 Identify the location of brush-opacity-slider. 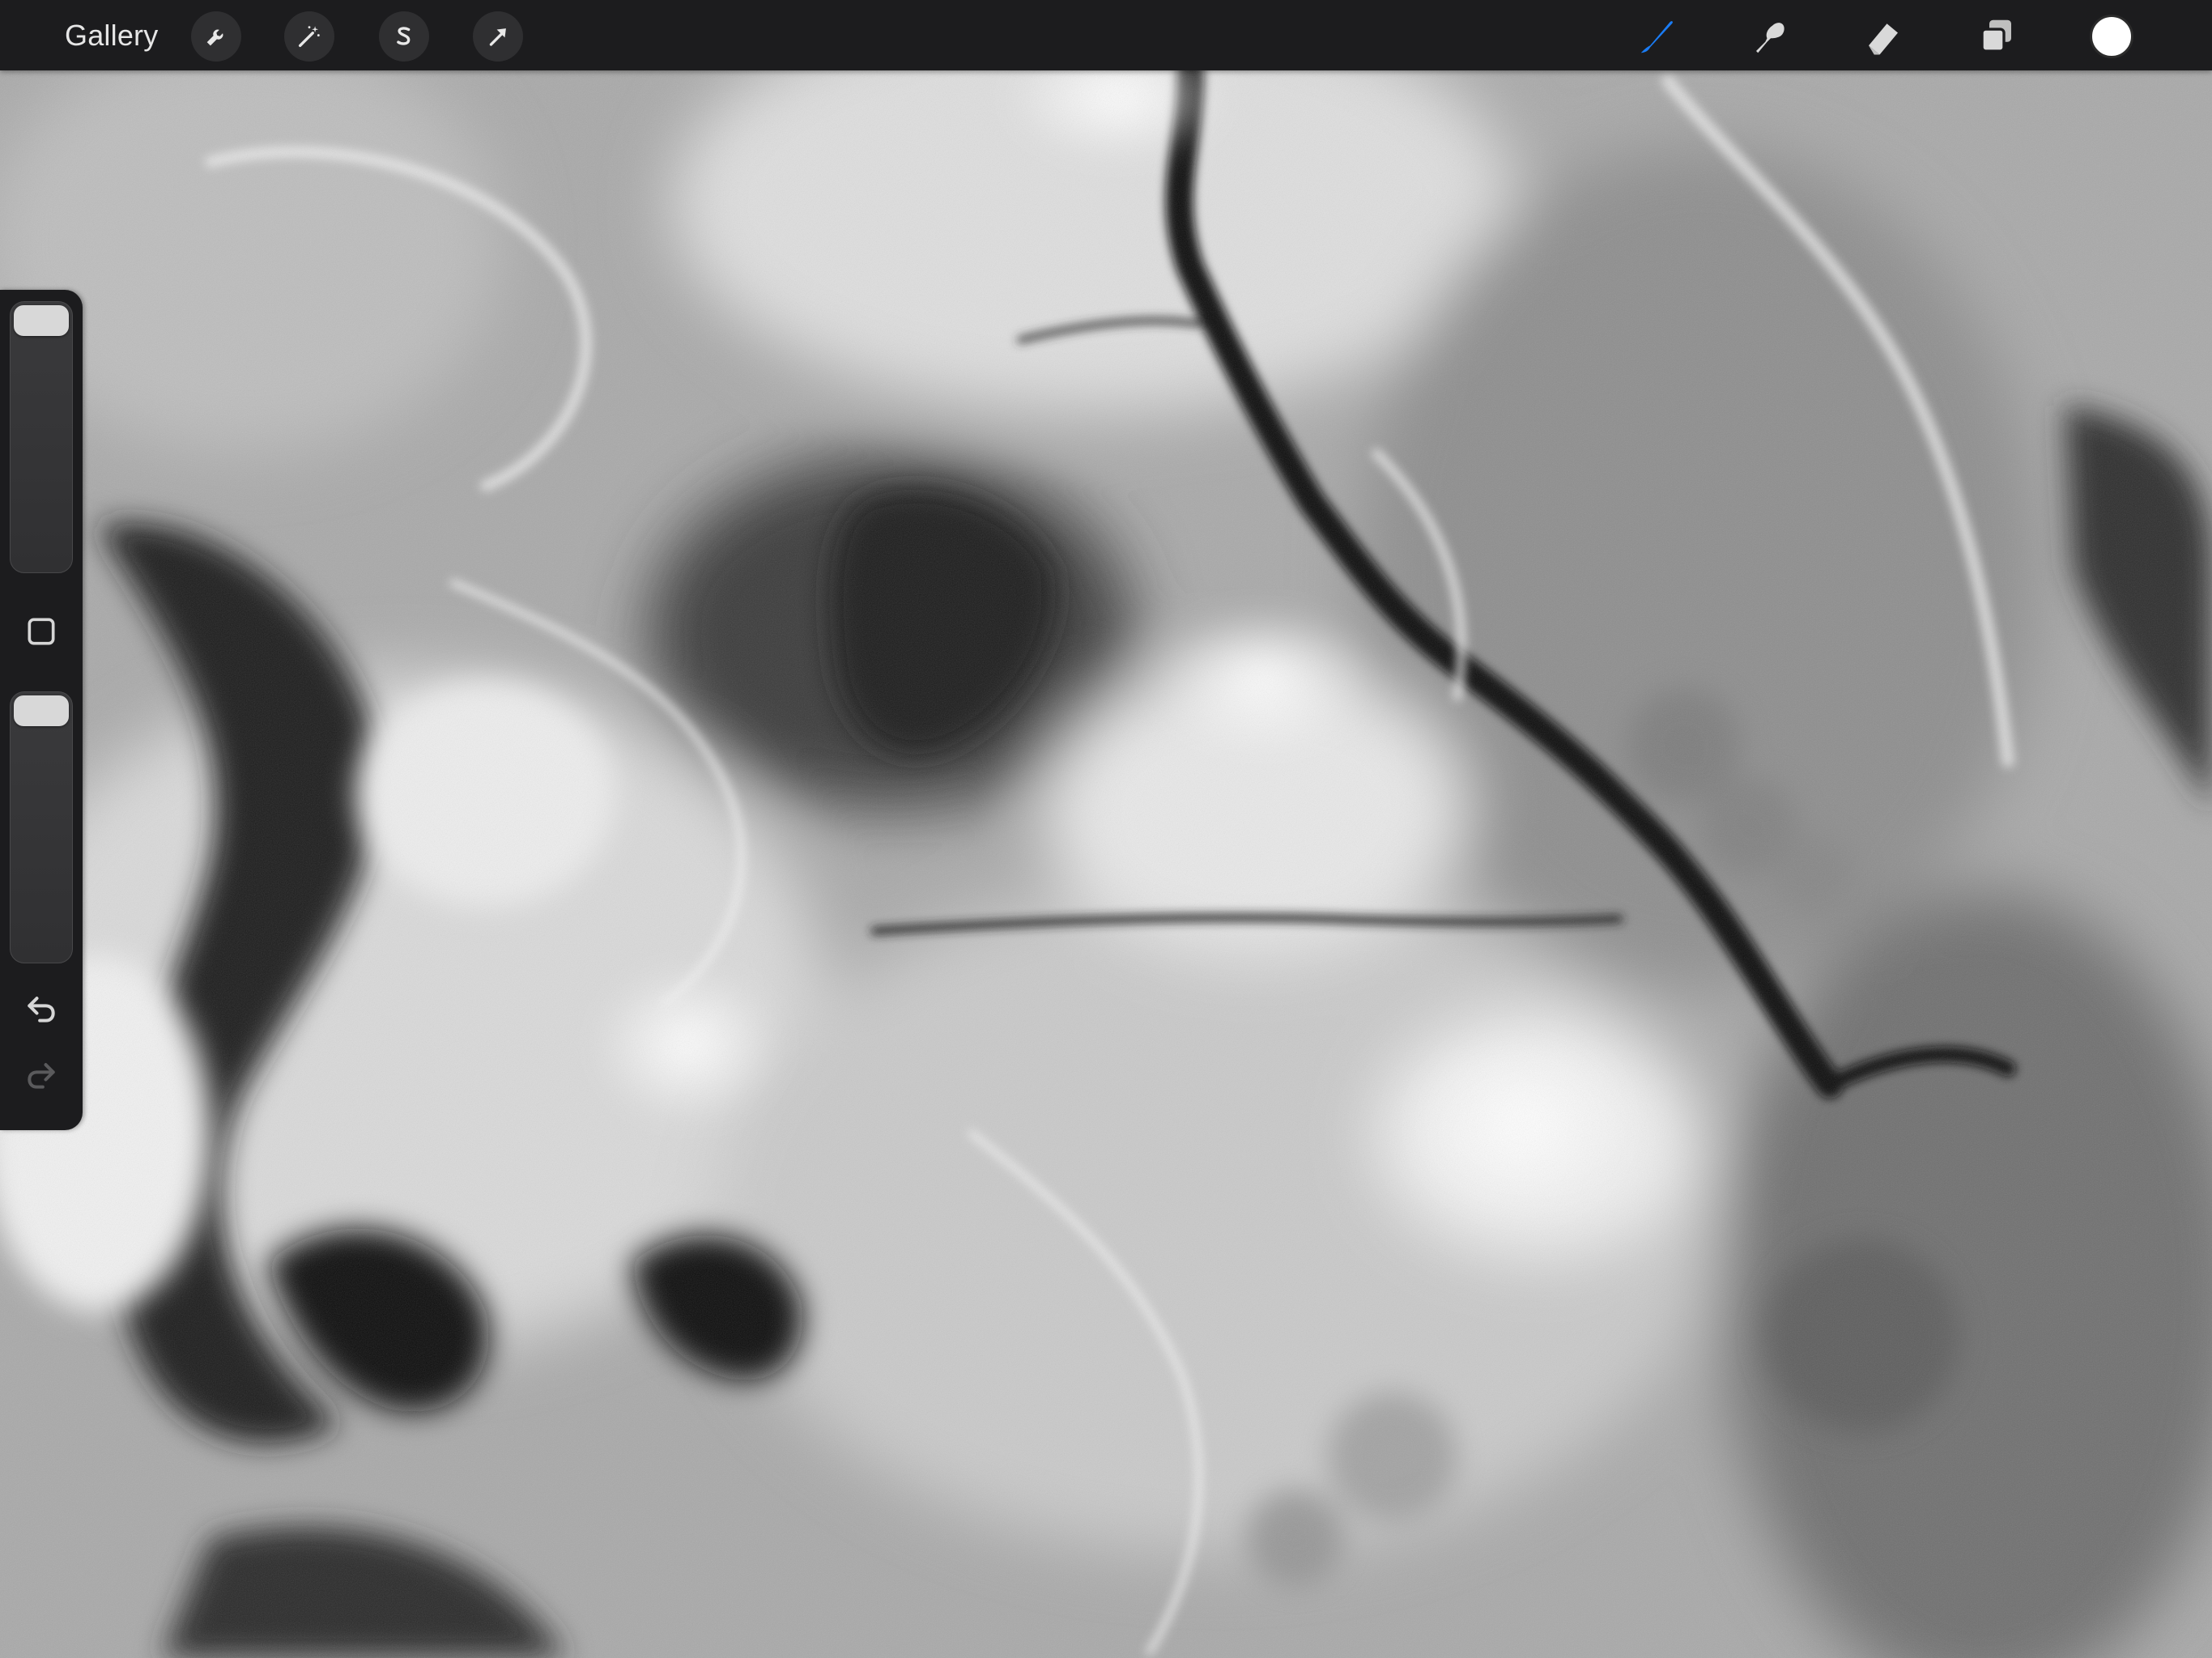
(42, 827).